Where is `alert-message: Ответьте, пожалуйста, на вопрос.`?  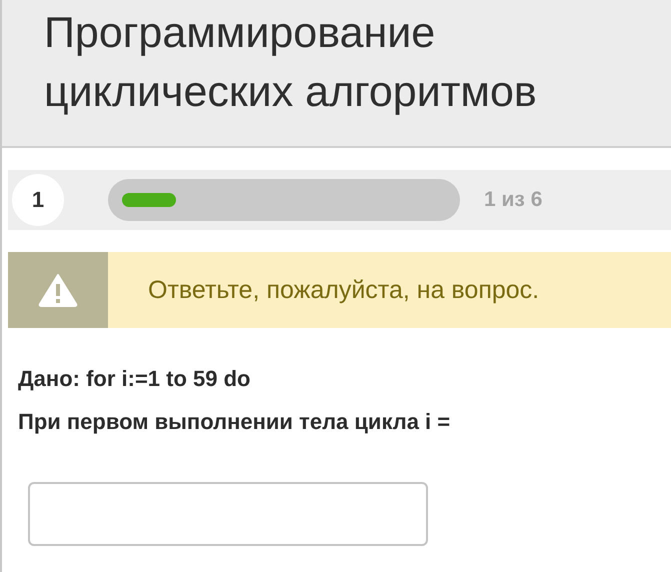
alert-message: Ответьте, пожалуйста, на вопрос. is located at coordinates (344, 290).